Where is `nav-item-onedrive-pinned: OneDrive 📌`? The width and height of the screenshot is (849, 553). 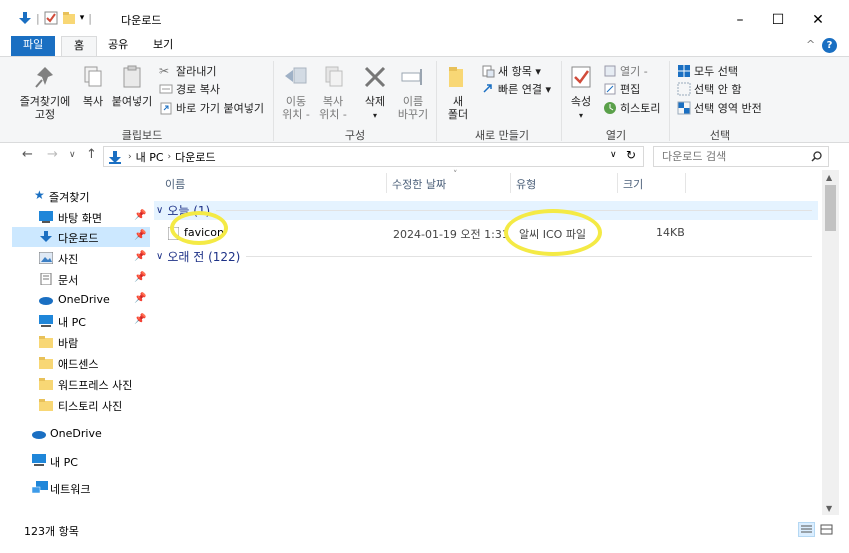
nav-item-onedrive-pinned: OneDrive 📌 is located at coordinates (81, 300).